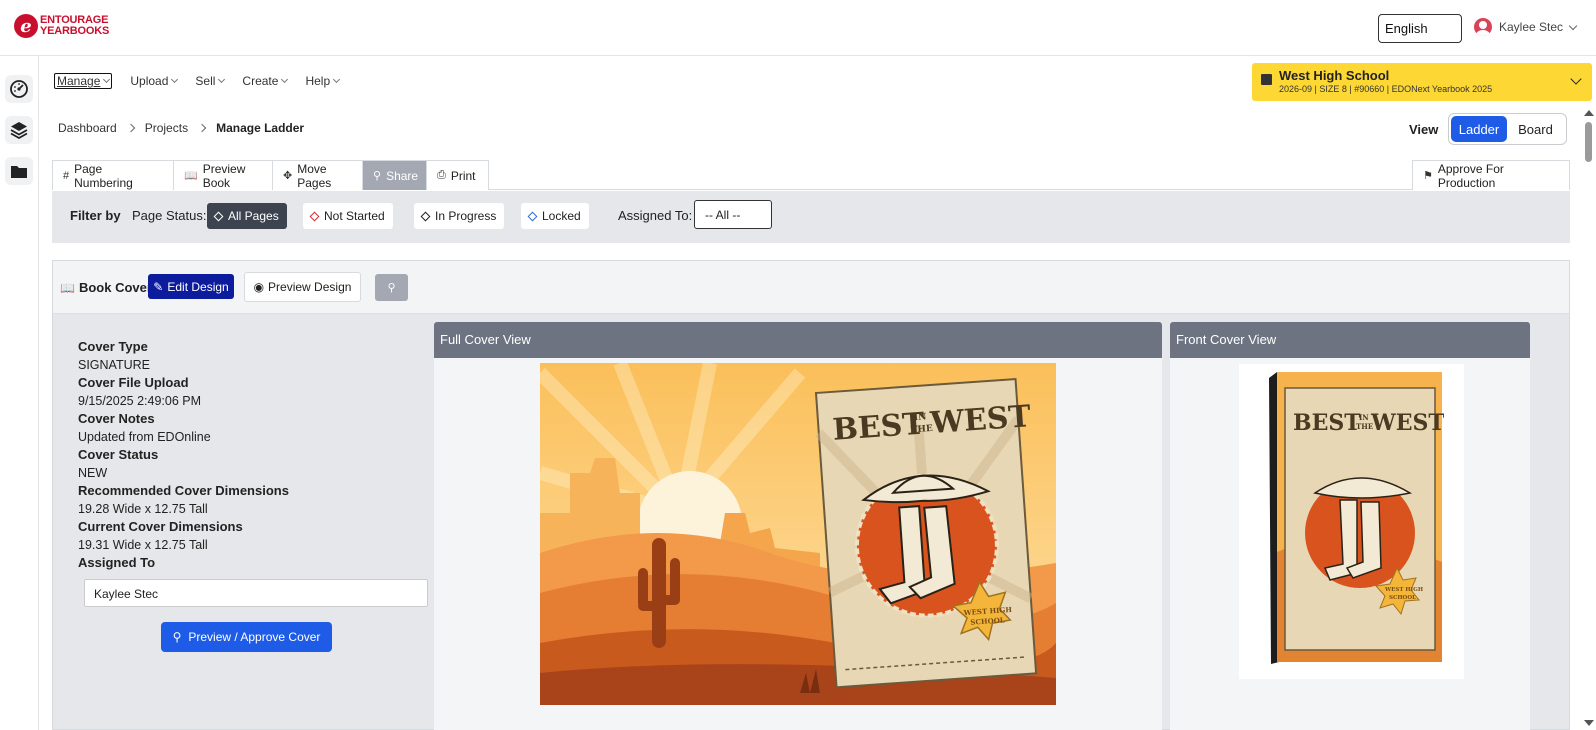 Image resolution: width=1596 pixels, height=730 pixels. What do you see at coordinates (980, 420) in the screenshot?
I see `cover-headline-west: WEST` at bounding box center [980, 420].